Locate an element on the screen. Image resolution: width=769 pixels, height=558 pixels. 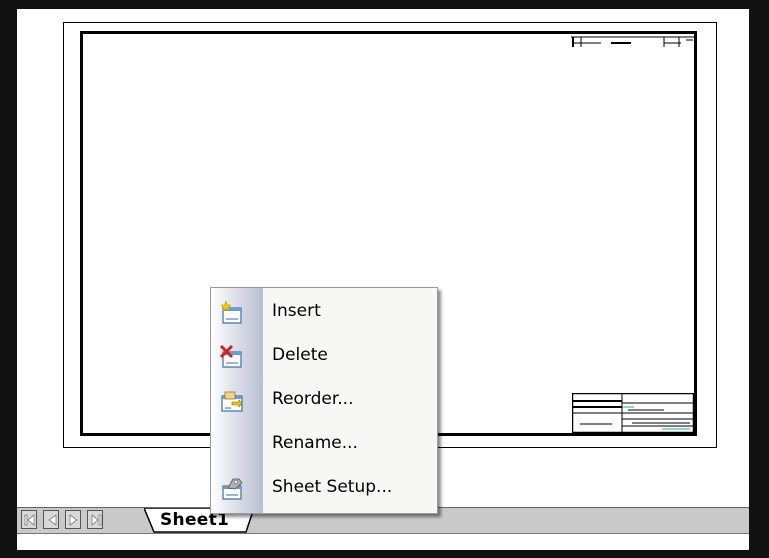
menu-item-label: Delete is located at coordinates (300, 355).